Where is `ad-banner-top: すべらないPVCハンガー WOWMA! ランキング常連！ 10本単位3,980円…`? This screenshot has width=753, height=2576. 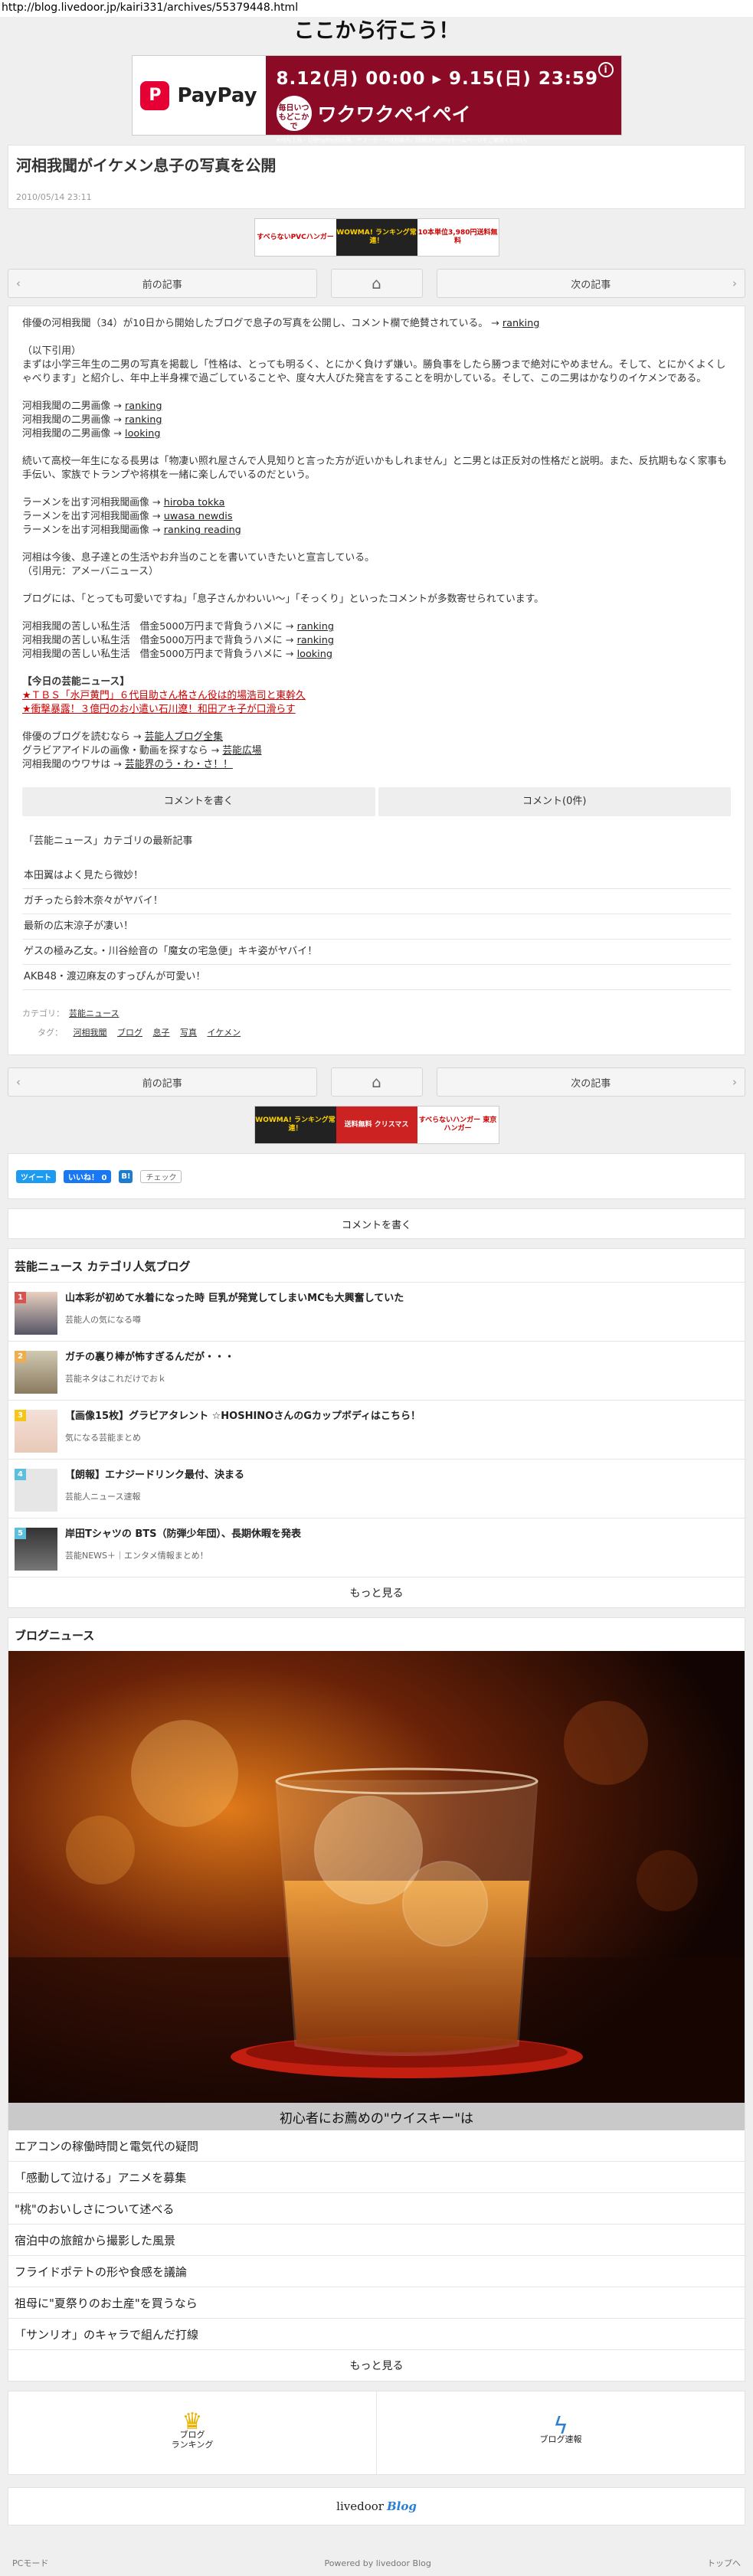 ad-banner-top: すべらないPVCハンガー WOWMA! ランキング常連！ 10本単位3,980円… is located at coordinates (376, 237).